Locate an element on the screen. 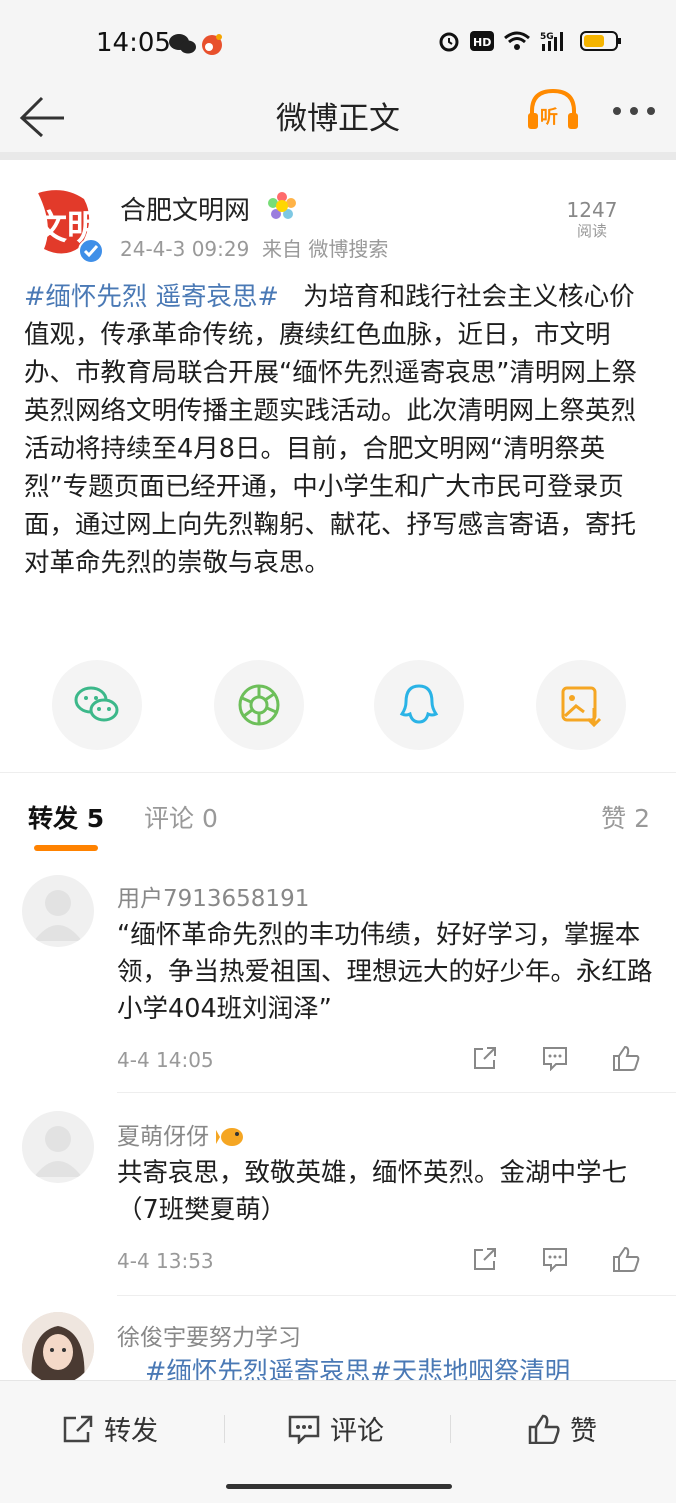  share-row is located at coordinates (338, 706).